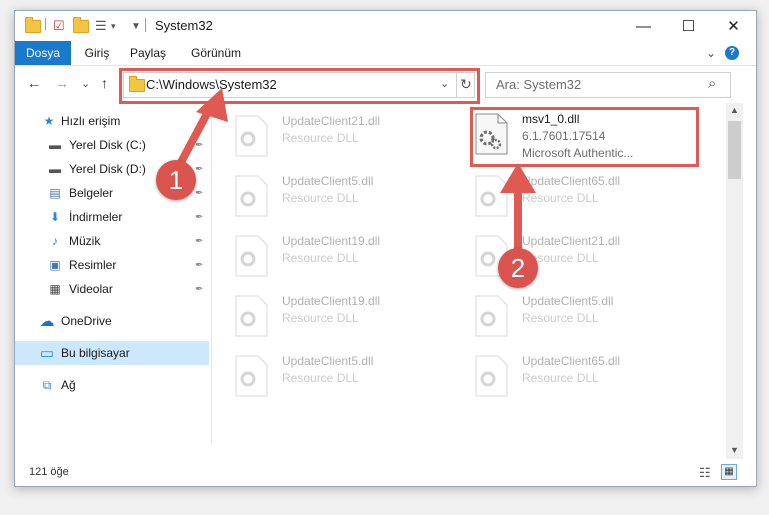 The width and height of the screenshot is (769, 515). Describe the element at coordinates (176, 180) in the screenshot. I see `step-badge-1: 1` at that location.